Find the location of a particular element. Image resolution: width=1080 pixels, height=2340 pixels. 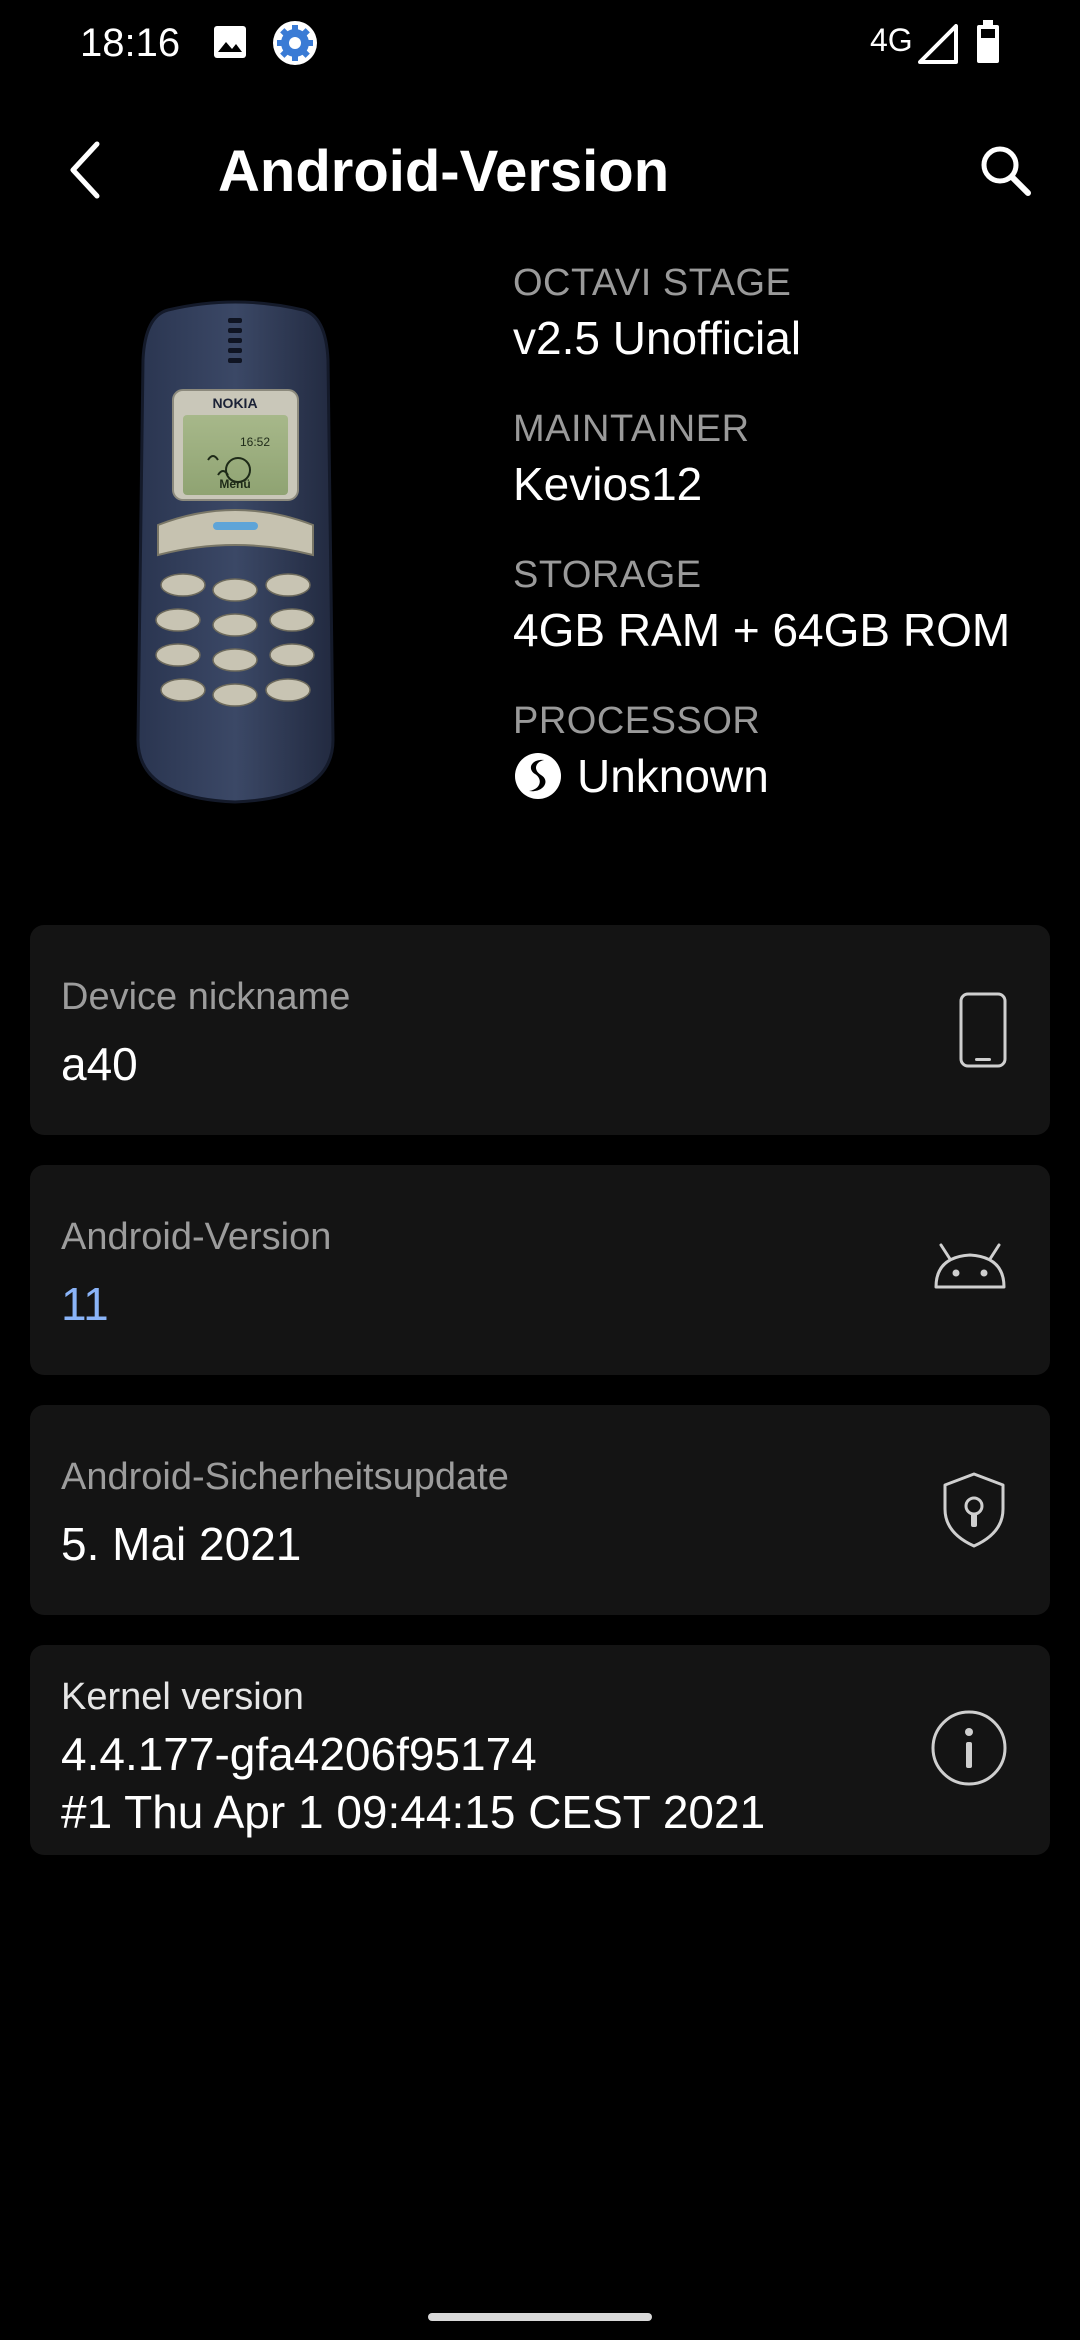

search-icon is located at coordinates (1006, 171).